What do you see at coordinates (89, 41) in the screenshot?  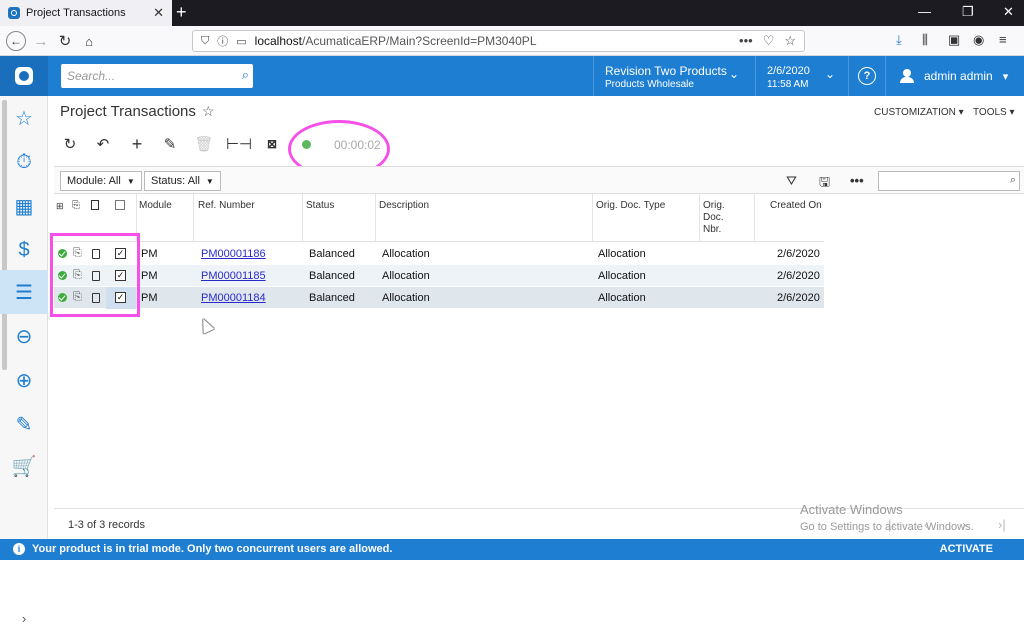 I see `home-icon: ⌂` at bounding box center [89, 41].